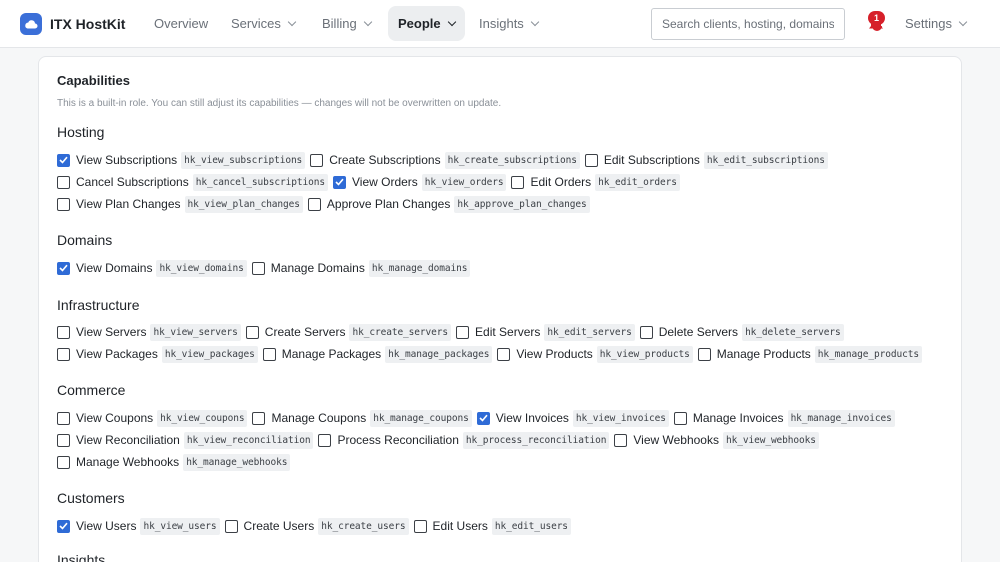  I want to click on capability-option: Edit Users hk_edit_users, so click(492, 526).